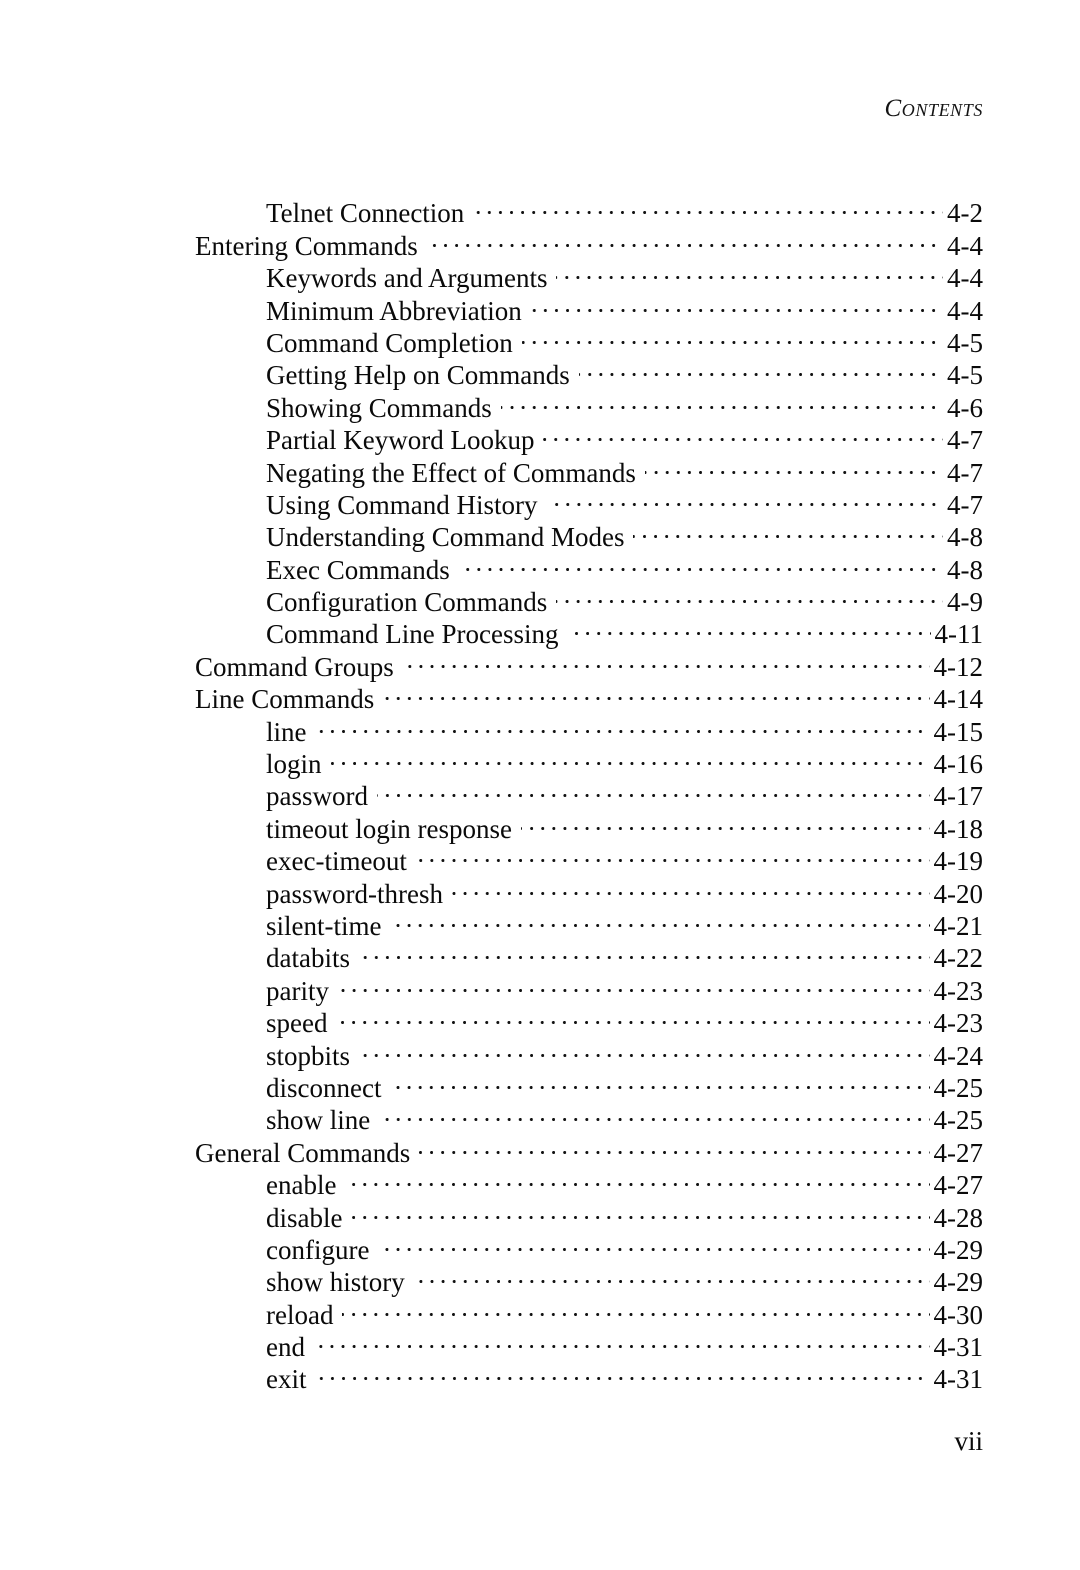 The width and height of the screenshot is (1080, 1570). Describe the element at coordinates (965, 213) in the screenshot. I see `toc-entry-page-number: 4-2` at that location.